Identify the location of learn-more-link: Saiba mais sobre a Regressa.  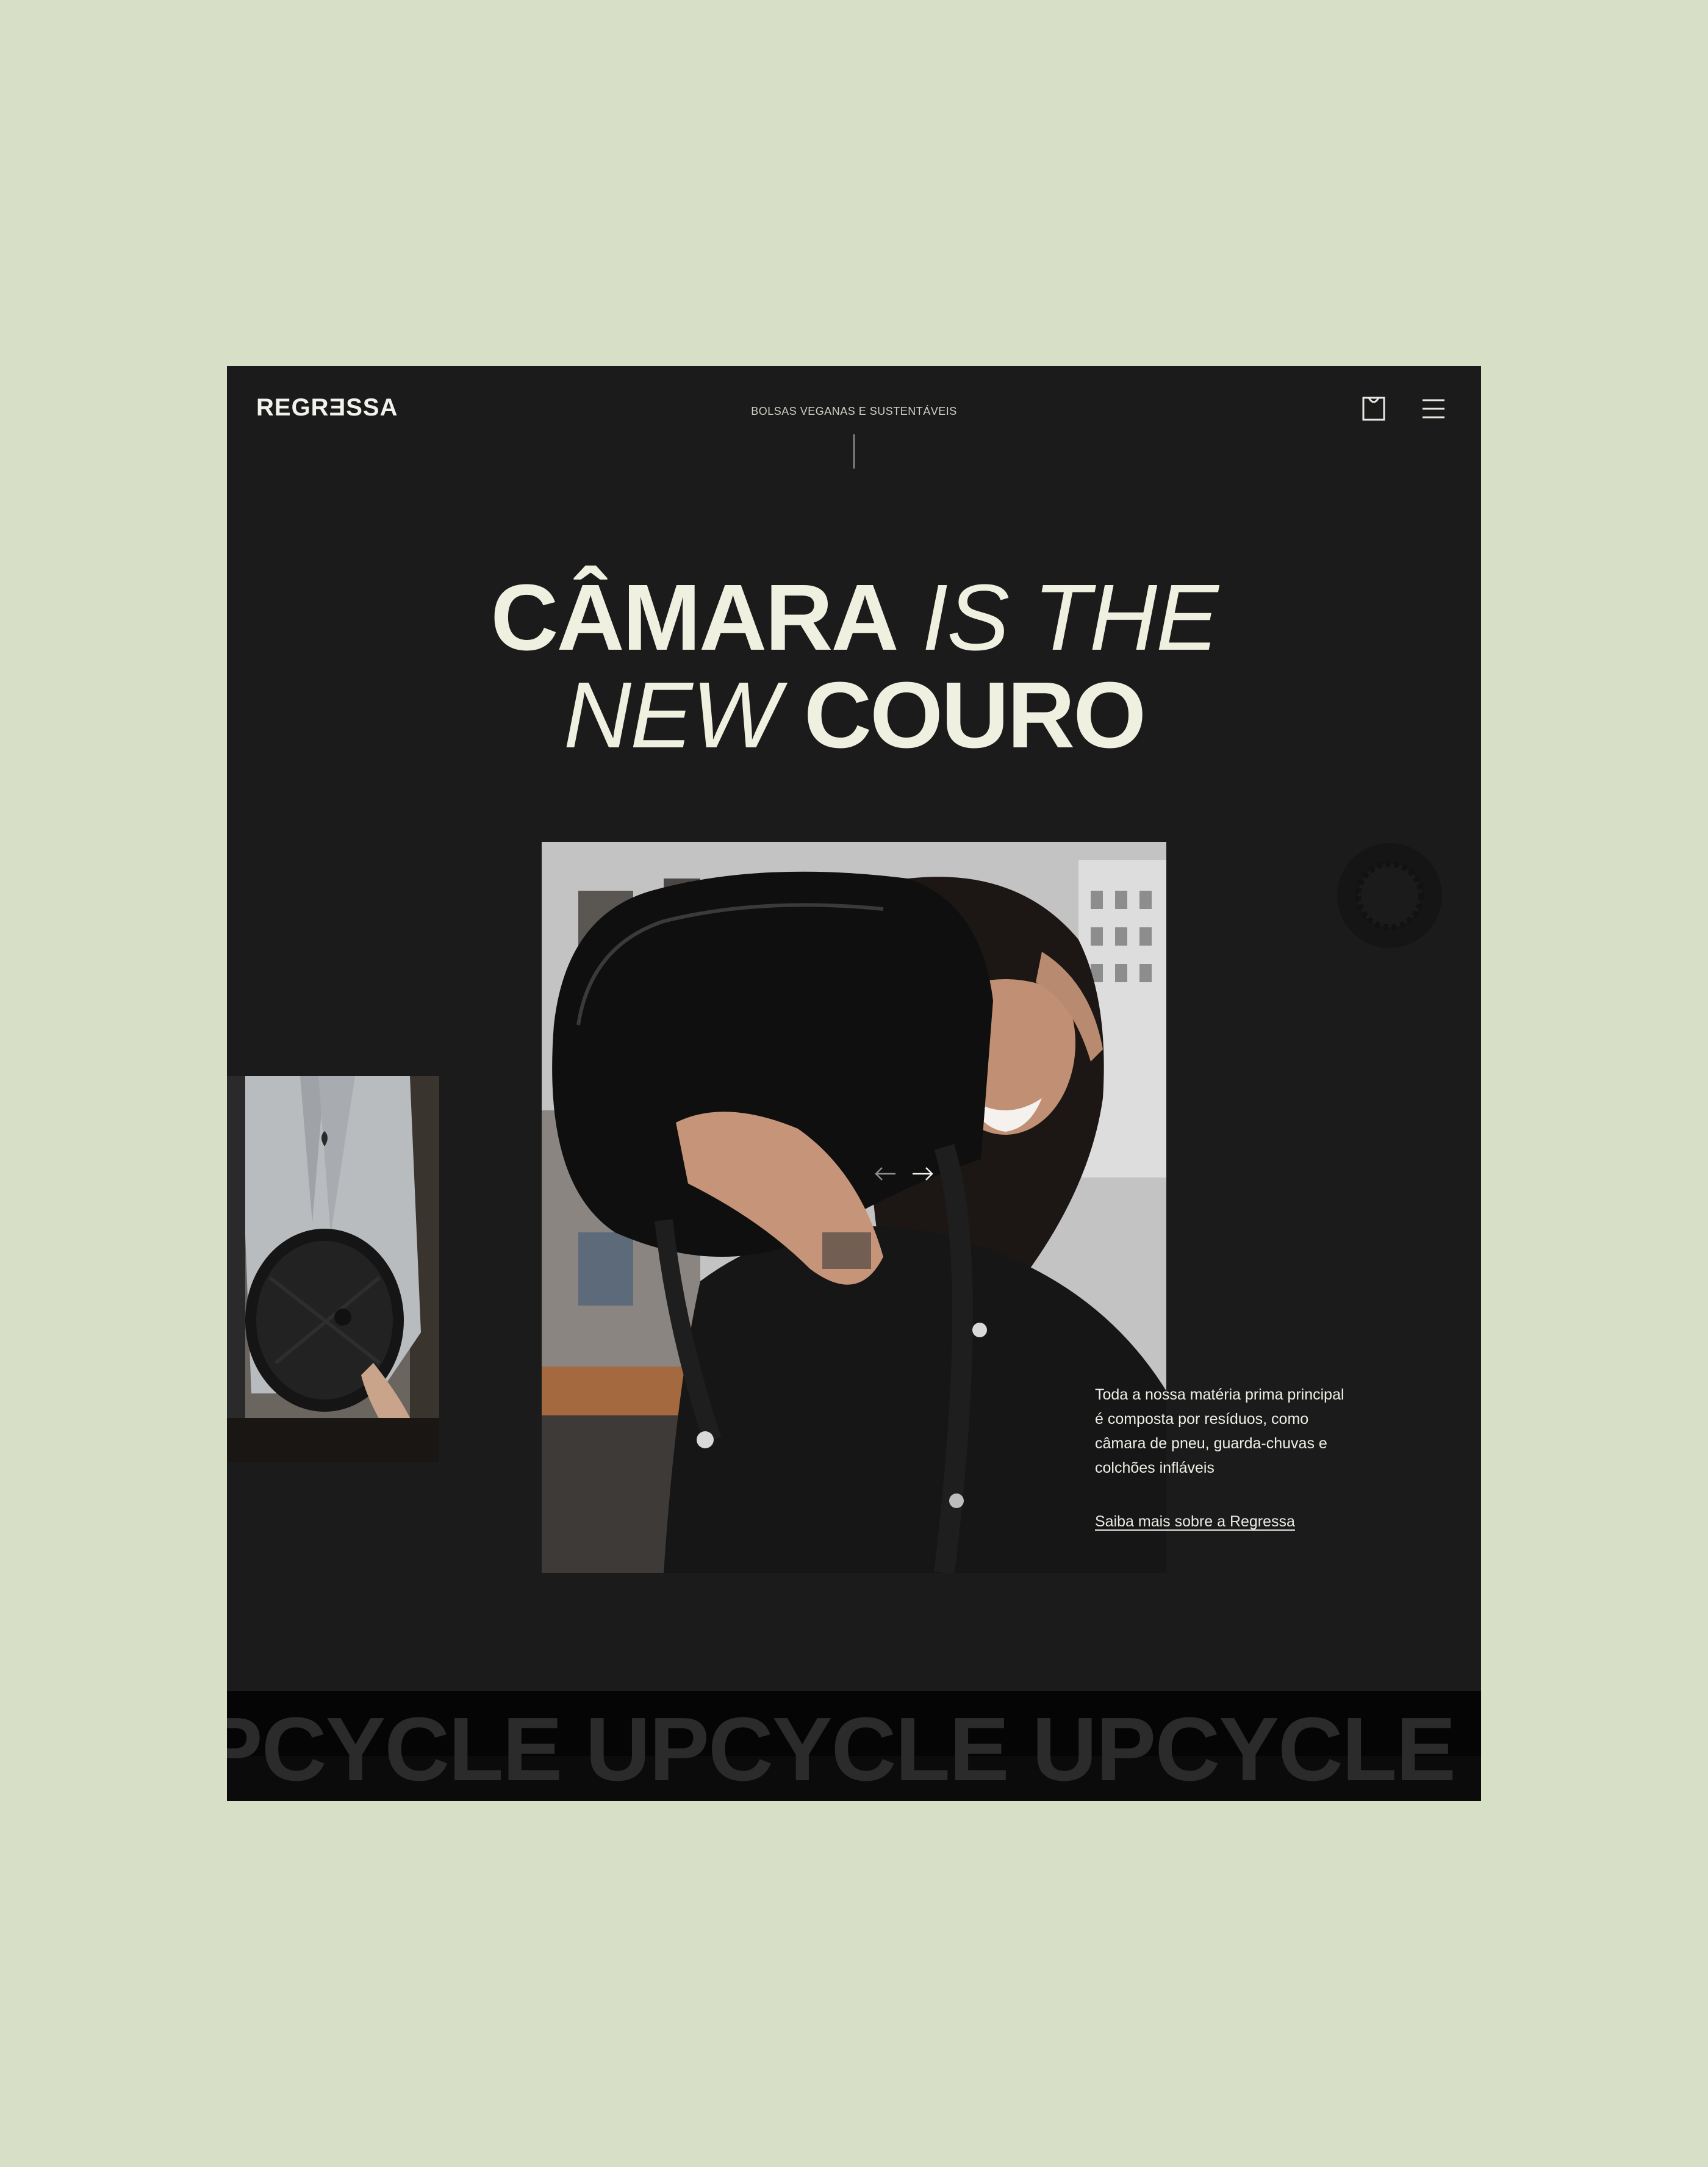
(1195, 1522).